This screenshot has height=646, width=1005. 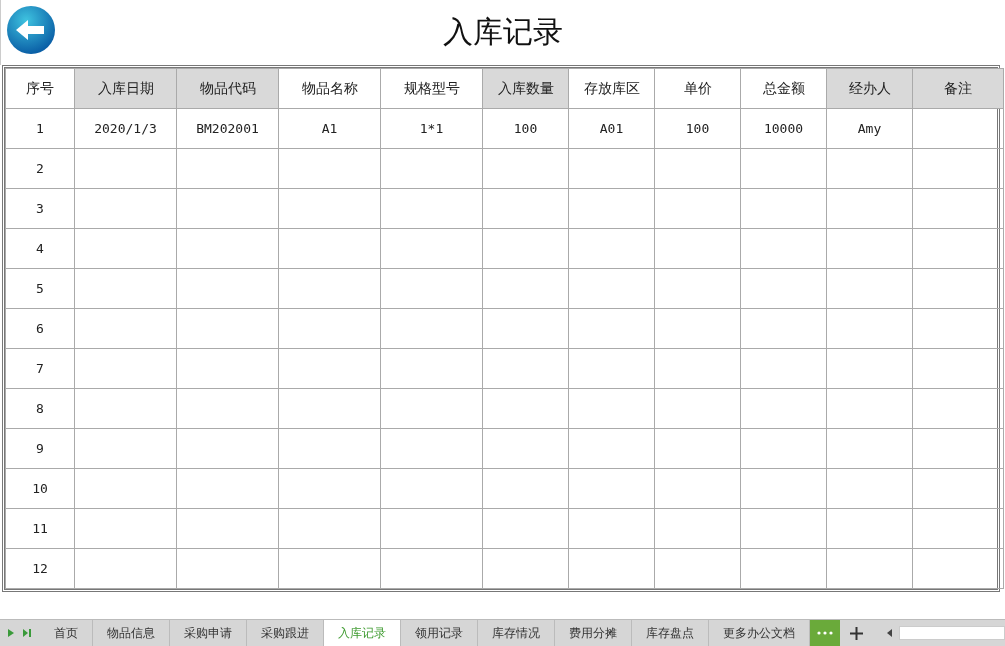 I want to click on column-header: 经办人, so click(x=869, y=88).